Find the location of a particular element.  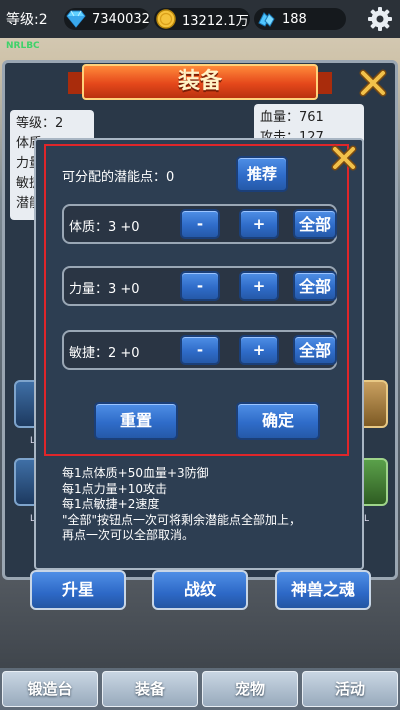

stat-row-strength: 力量：3 +0 - + 全部 is located at coordinates (199, 286).